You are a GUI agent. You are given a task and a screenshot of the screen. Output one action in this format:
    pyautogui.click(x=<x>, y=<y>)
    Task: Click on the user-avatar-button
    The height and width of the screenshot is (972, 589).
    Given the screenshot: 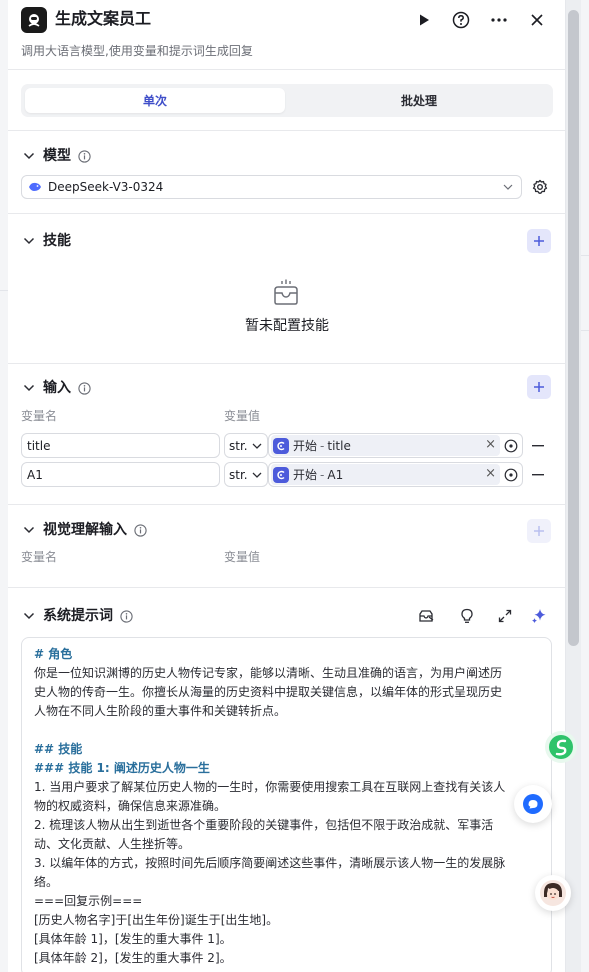 What is the action you would take?
    pyautogui.click(x=553, y=893)
    